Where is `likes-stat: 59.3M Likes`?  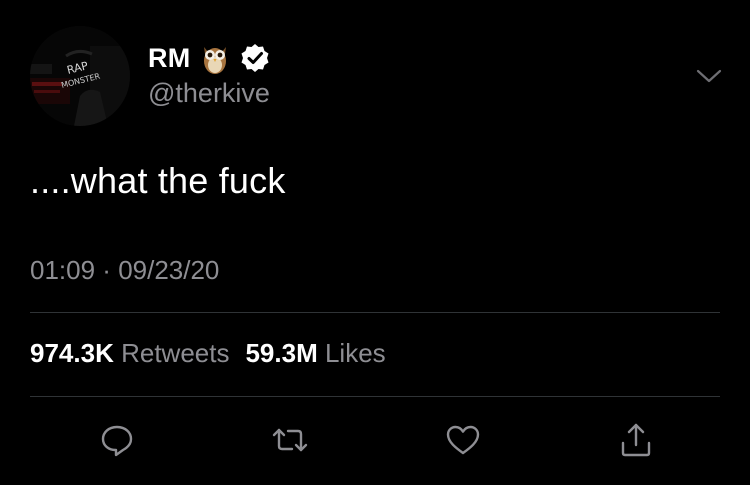 likes-stat: 59.3M Likes is located at coordinates (315, 353).